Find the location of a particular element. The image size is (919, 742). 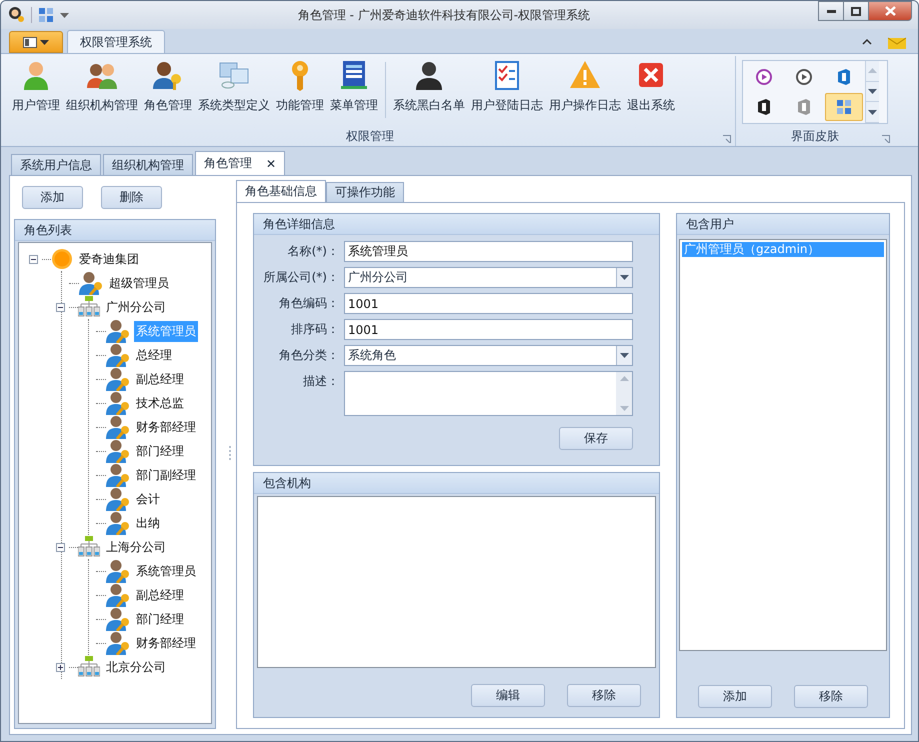

tab: 可操作功能 is located at coordinates (365, 192).